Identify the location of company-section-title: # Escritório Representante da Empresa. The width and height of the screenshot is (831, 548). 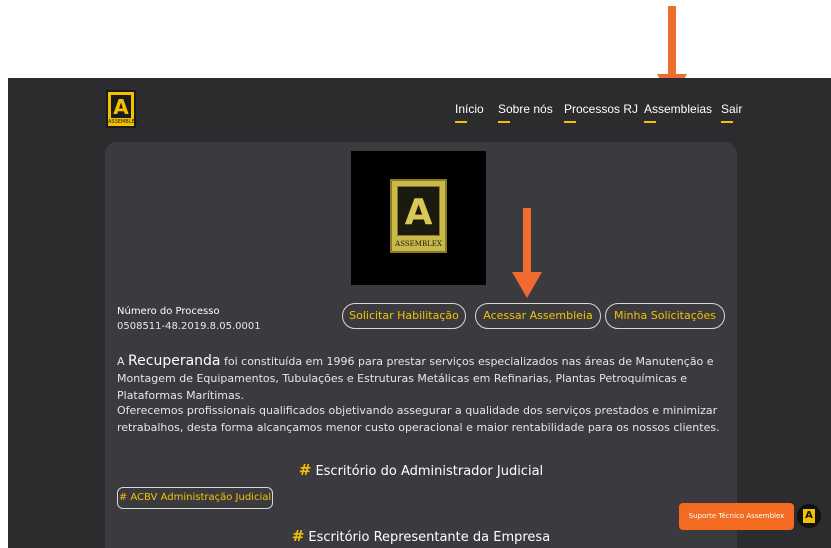
(421, 536).